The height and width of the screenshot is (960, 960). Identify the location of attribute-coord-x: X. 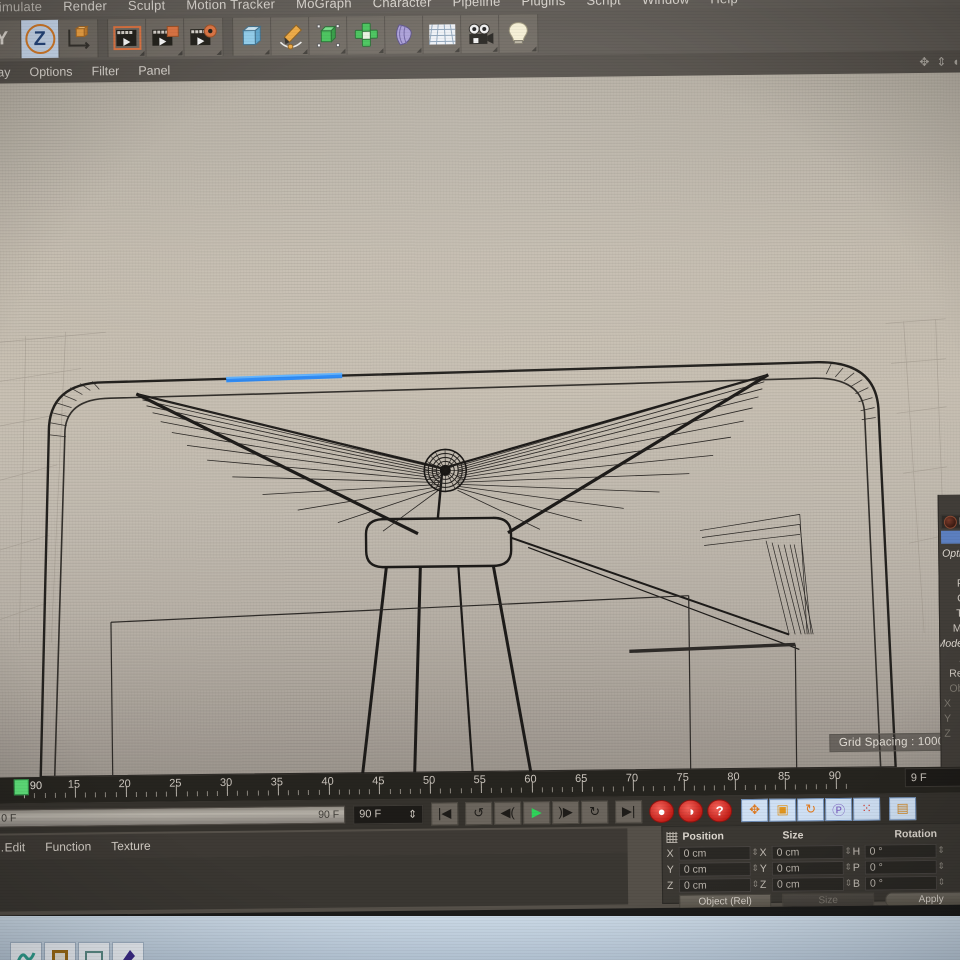
(950, 702).